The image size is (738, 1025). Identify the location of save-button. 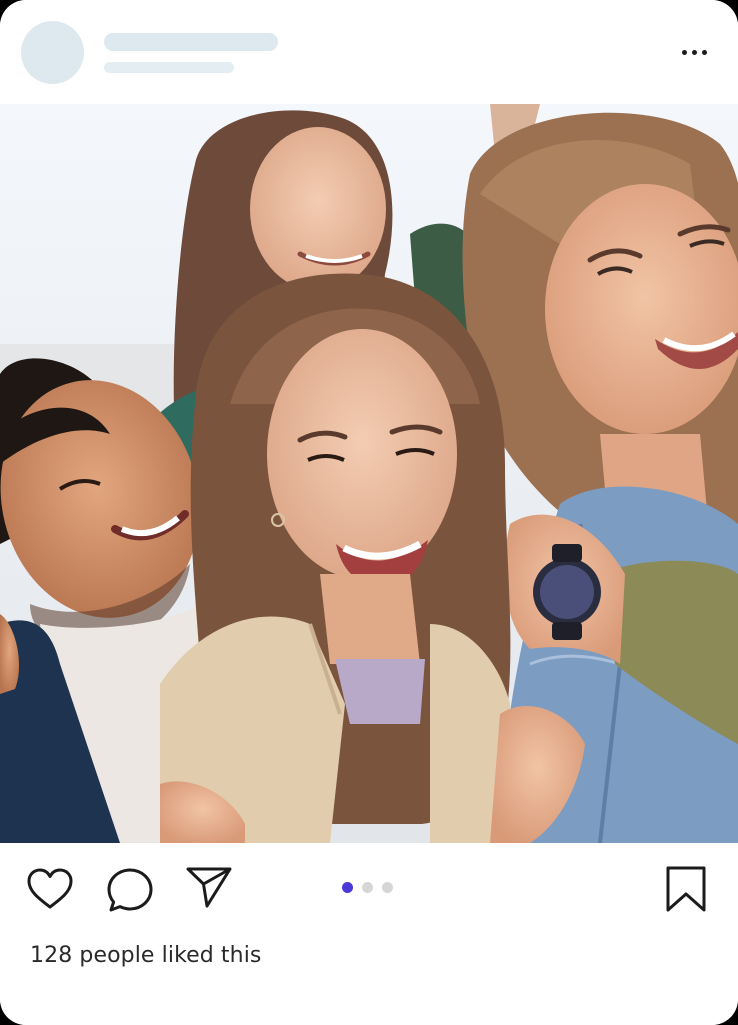
(686, 889).